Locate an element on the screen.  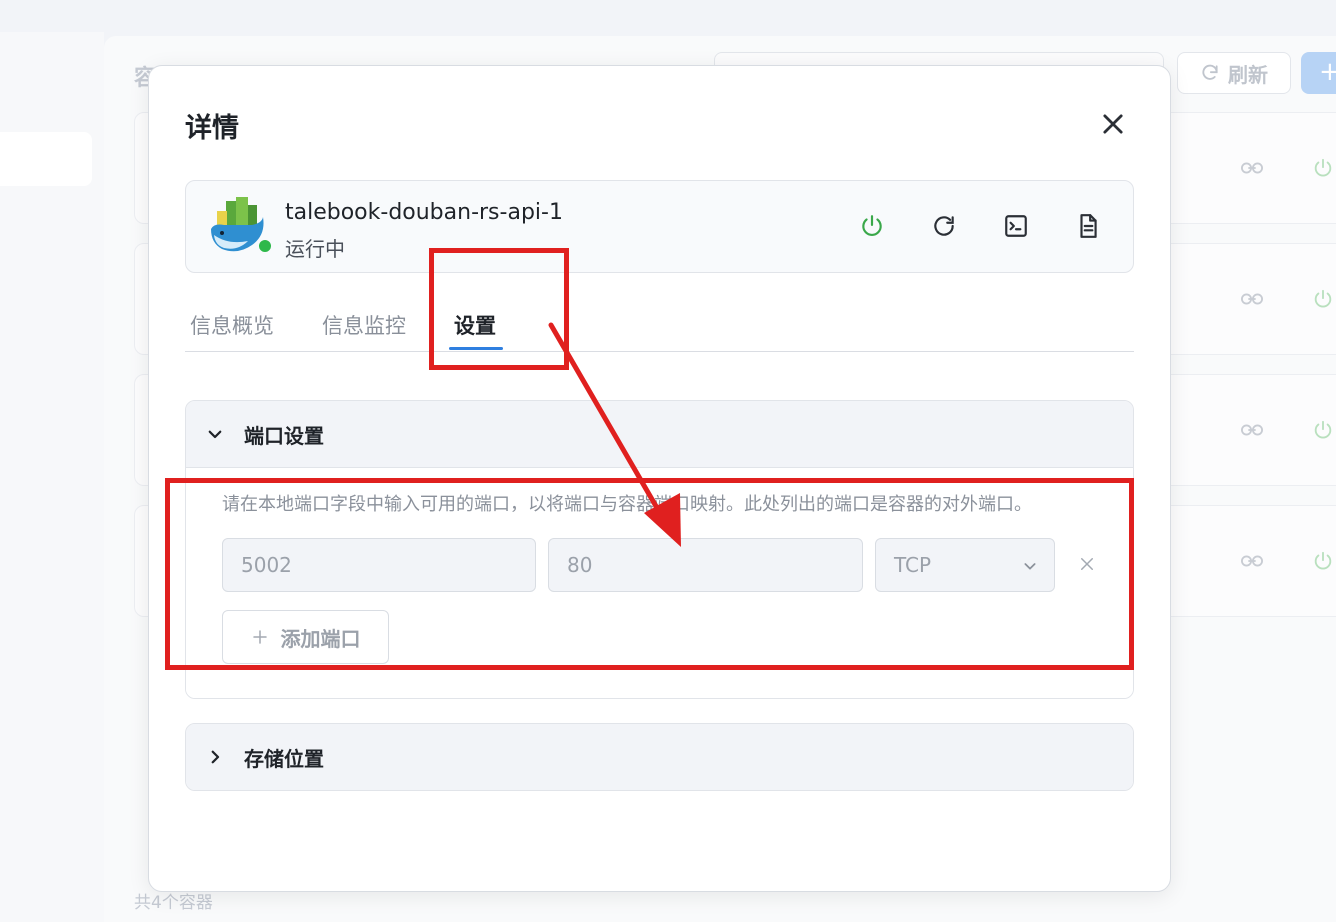
storage-header: 存储位置 is located at coordinates (659, 757).